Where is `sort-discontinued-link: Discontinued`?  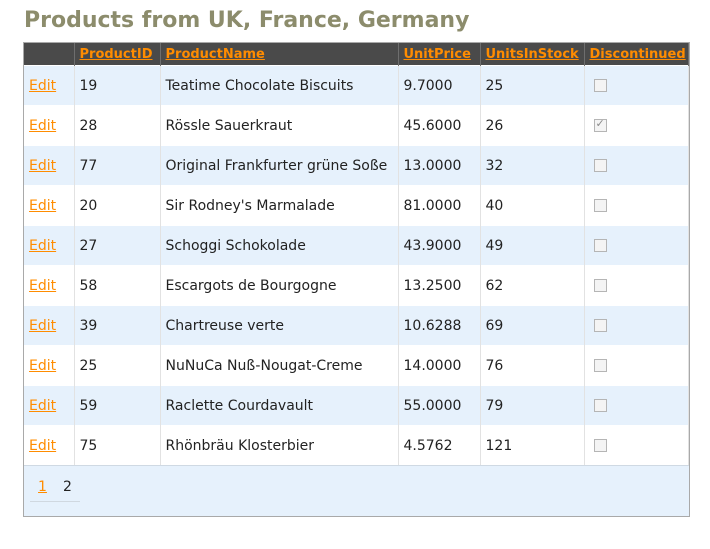
sort-discontinued-link: Discontinued is located at coordinates (638, 54).